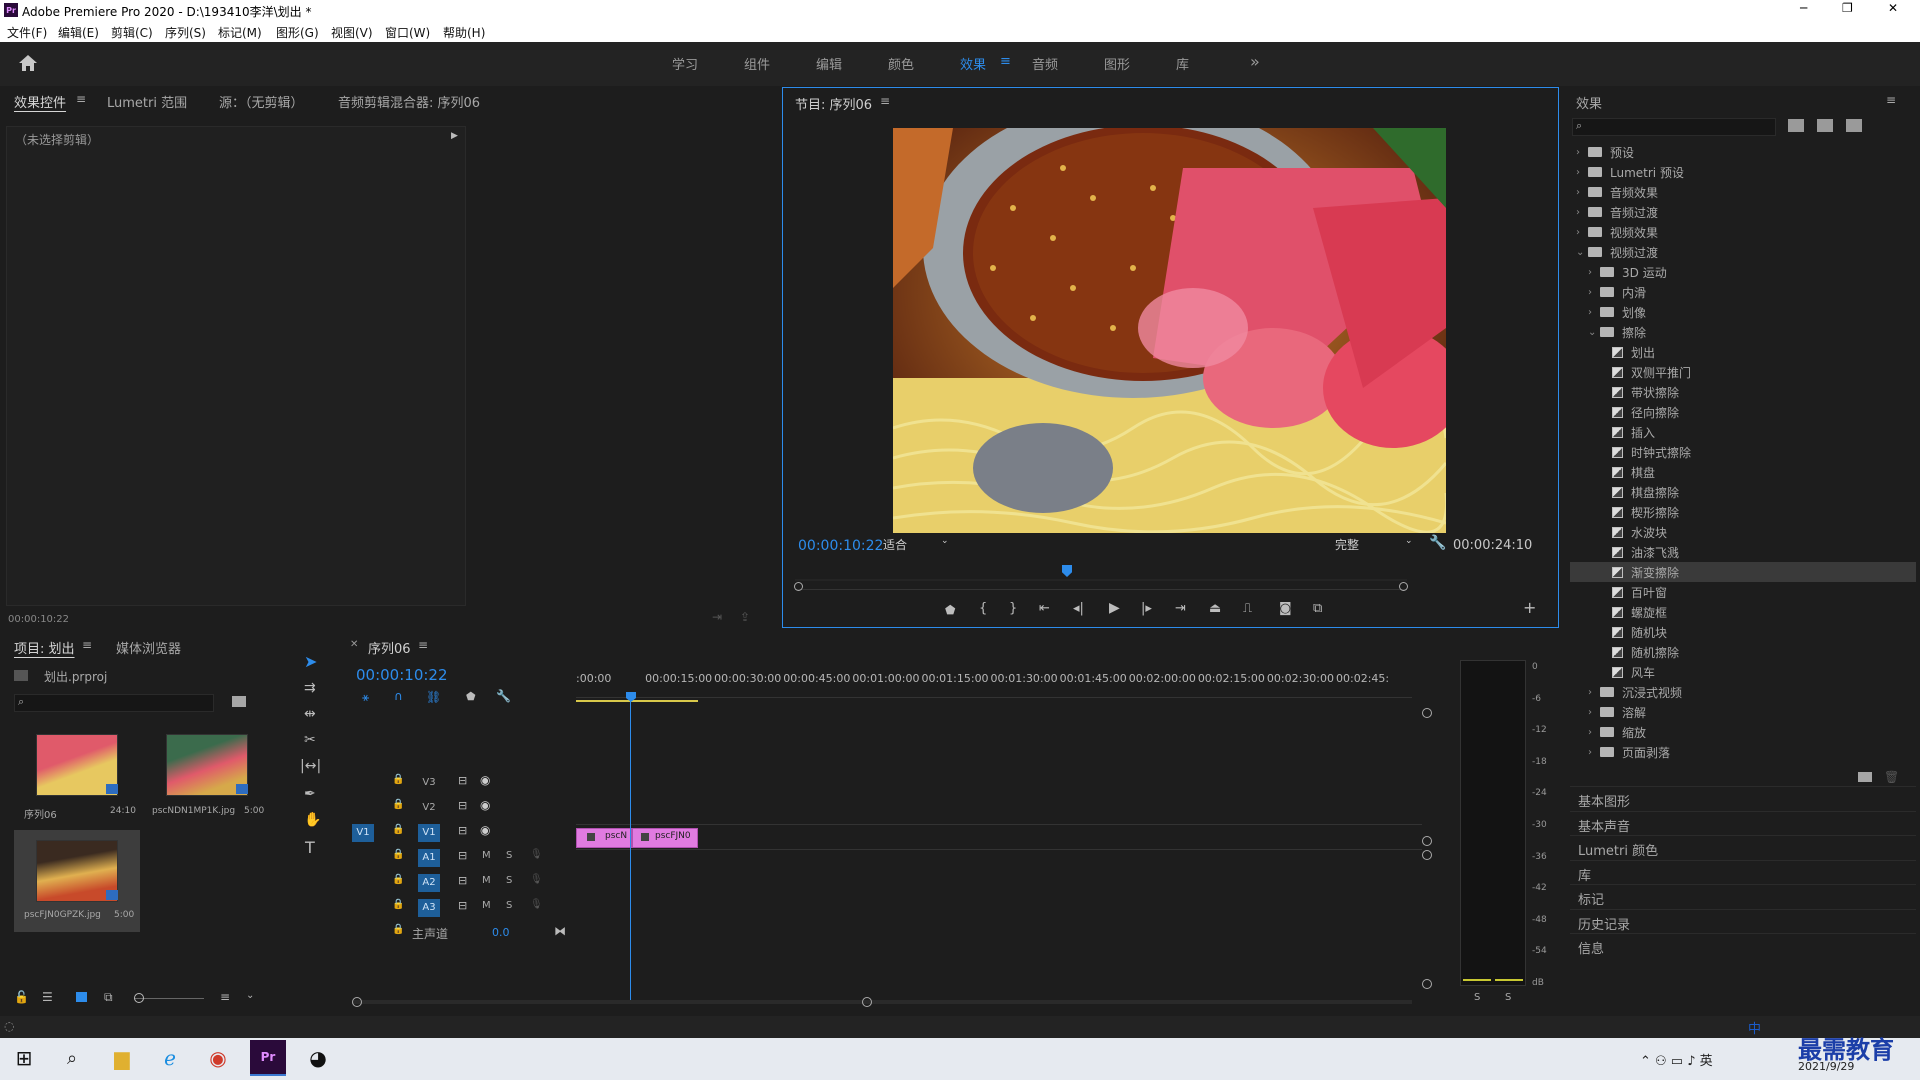 The width and height of the screenshot is (1920, 1080). I want to click on track-select-tool-icon: ⇉, so click(310, 688).